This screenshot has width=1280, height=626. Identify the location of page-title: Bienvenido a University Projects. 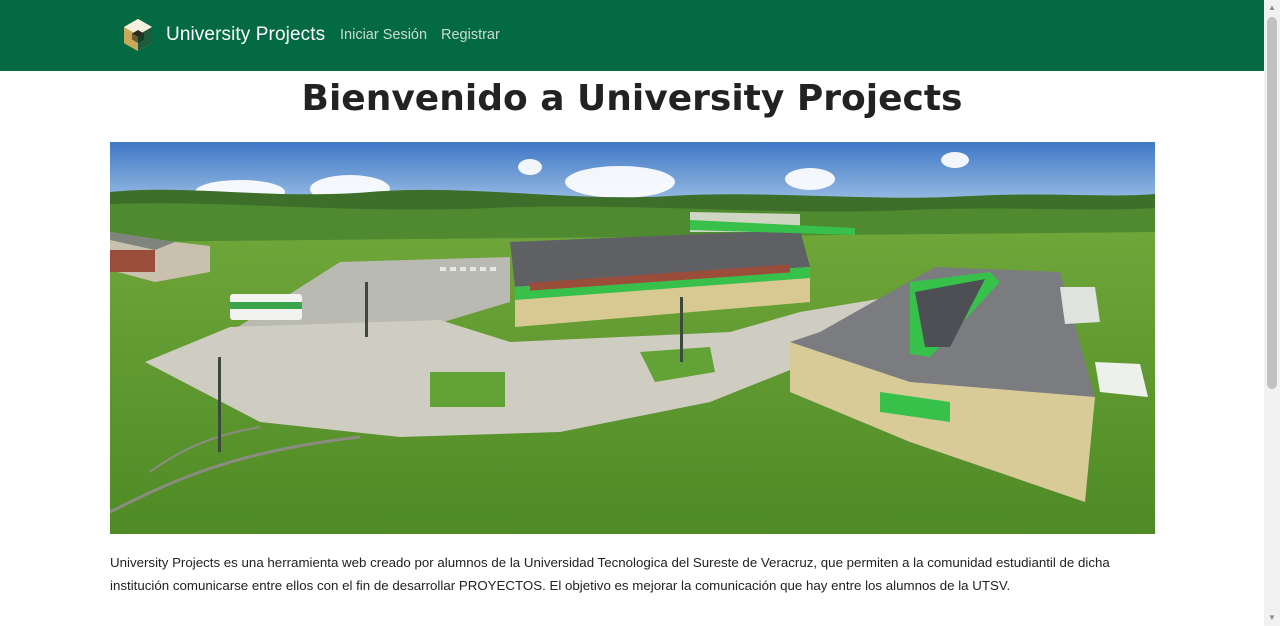
(632, 98).